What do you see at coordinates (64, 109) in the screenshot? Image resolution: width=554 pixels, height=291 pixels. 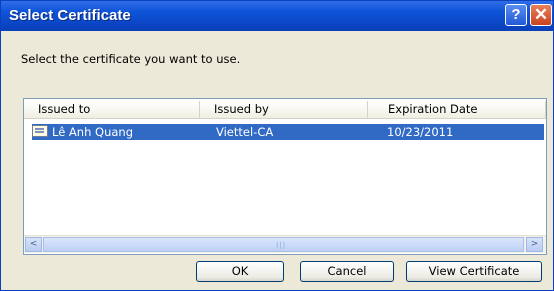 I see `column-header-label: Issued to` at bounding box center [64, 109].